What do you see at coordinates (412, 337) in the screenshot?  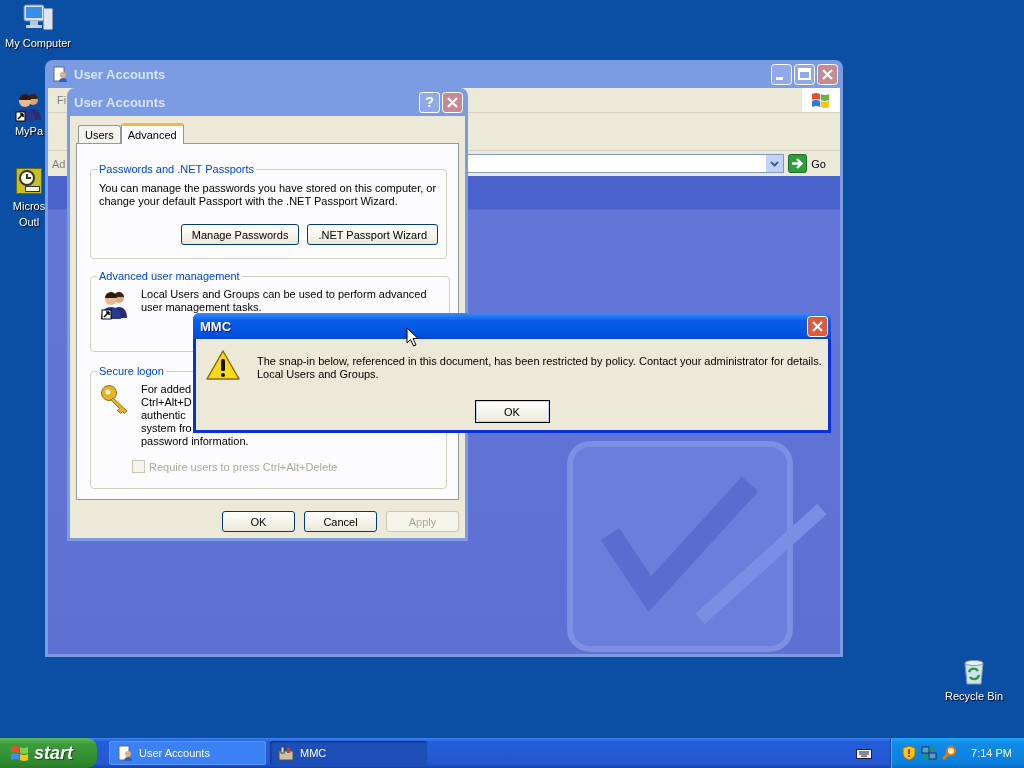 I see `cursor-icon` at bounding box center [412, 337].